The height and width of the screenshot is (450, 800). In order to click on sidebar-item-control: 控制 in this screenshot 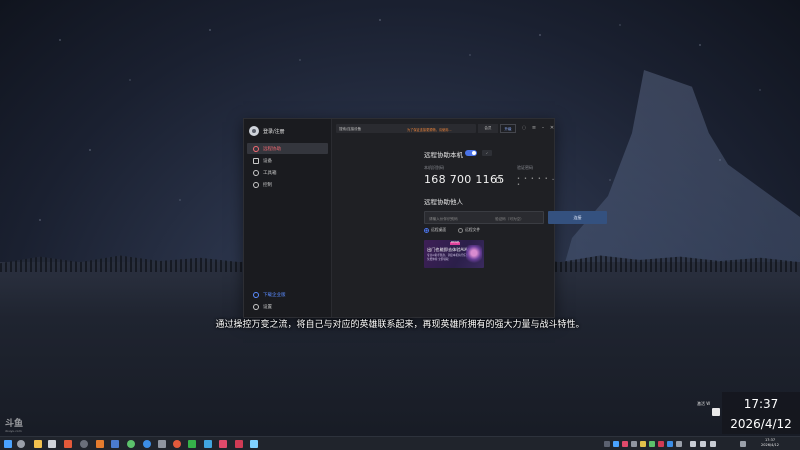, I will do `click(287, 184)`.